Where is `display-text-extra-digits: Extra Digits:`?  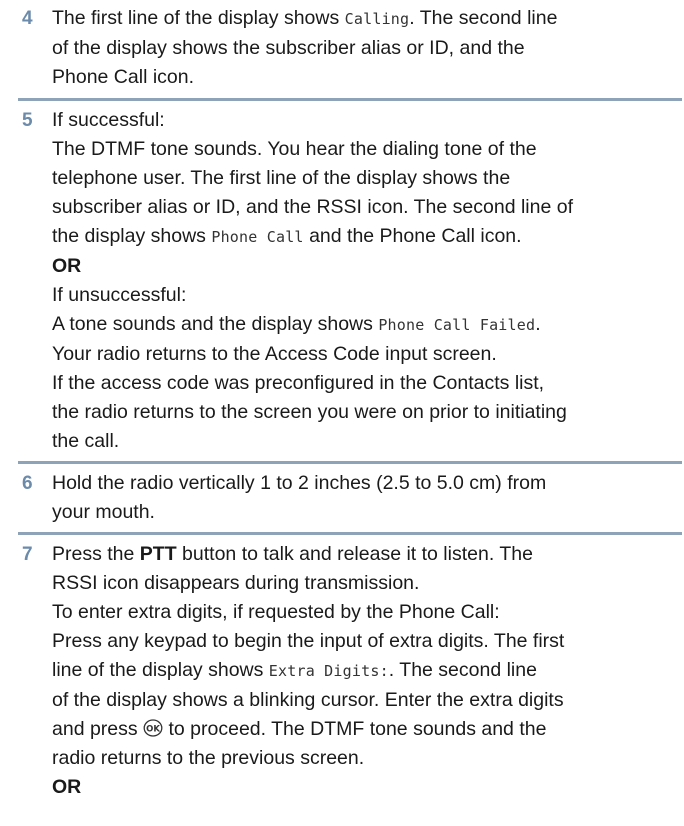 display-text-extra-digits: Extra Digits: is located at coordinates (328, 671).